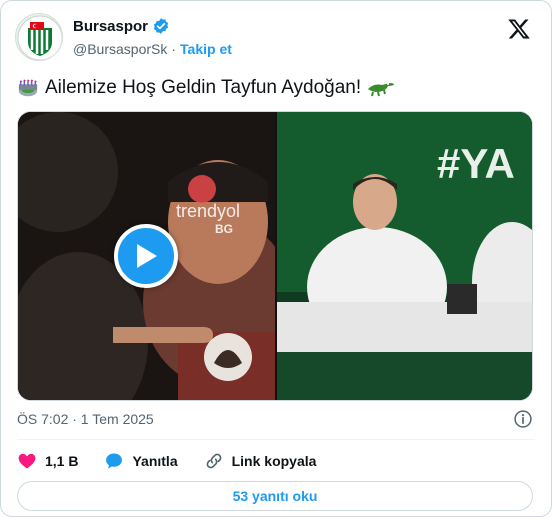 The image size is (552, 517). Describe the element at coordinates (114, 461) in the screenshot. I see `reply-bubble-icon` at that location.